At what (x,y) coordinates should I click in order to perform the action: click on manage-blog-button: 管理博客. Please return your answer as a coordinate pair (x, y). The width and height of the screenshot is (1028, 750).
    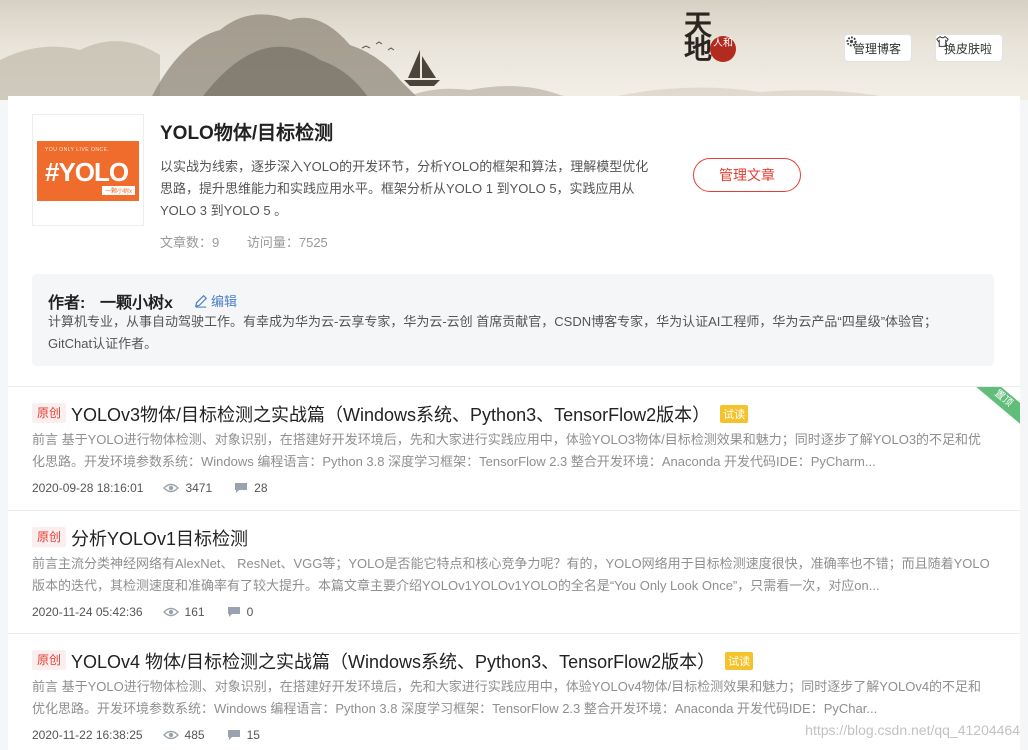
    Looking at the image, I should click on (878, 48).